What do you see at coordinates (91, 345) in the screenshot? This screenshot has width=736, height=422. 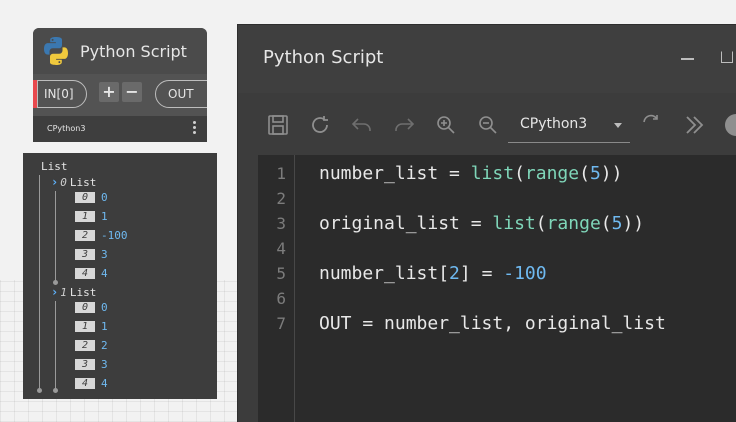 I see `list-item: 22` at bounding box center [91, 345].